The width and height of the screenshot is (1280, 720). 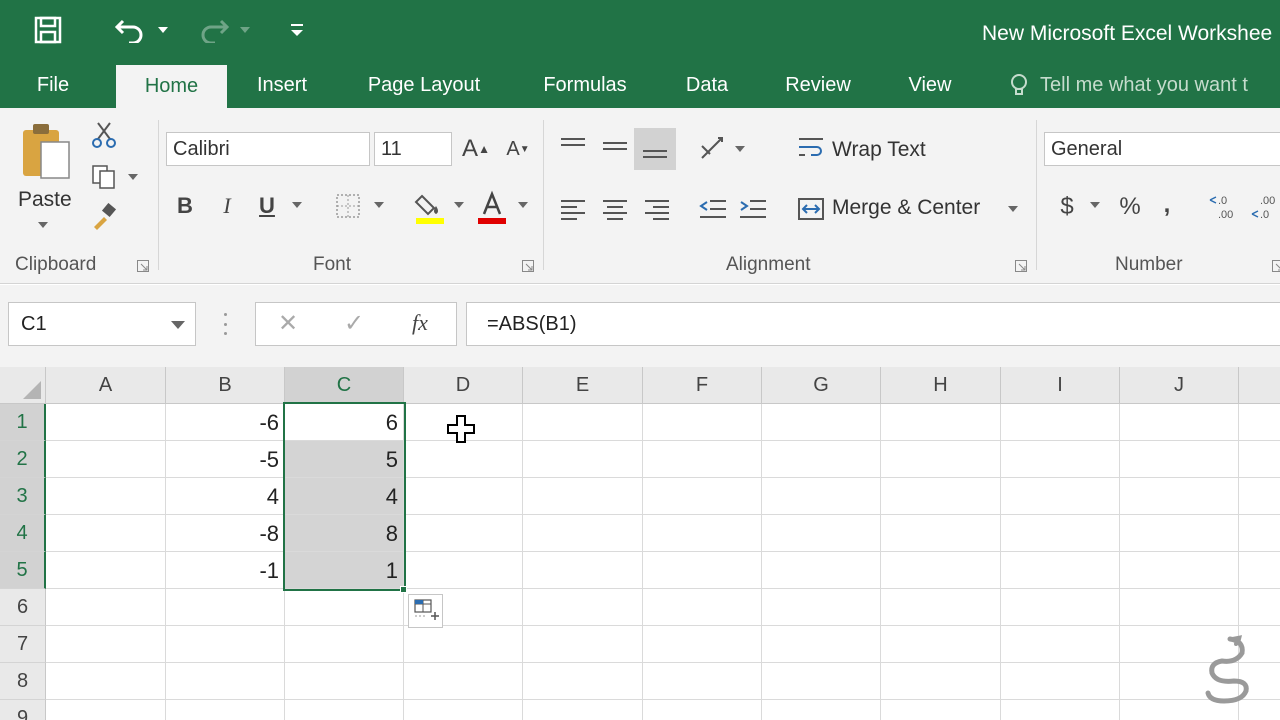 What do you see at coordinates (518, 149) in the screenshot?
I see `decrease-font-size-icon: A ▼` at bounding box center [518, 149].